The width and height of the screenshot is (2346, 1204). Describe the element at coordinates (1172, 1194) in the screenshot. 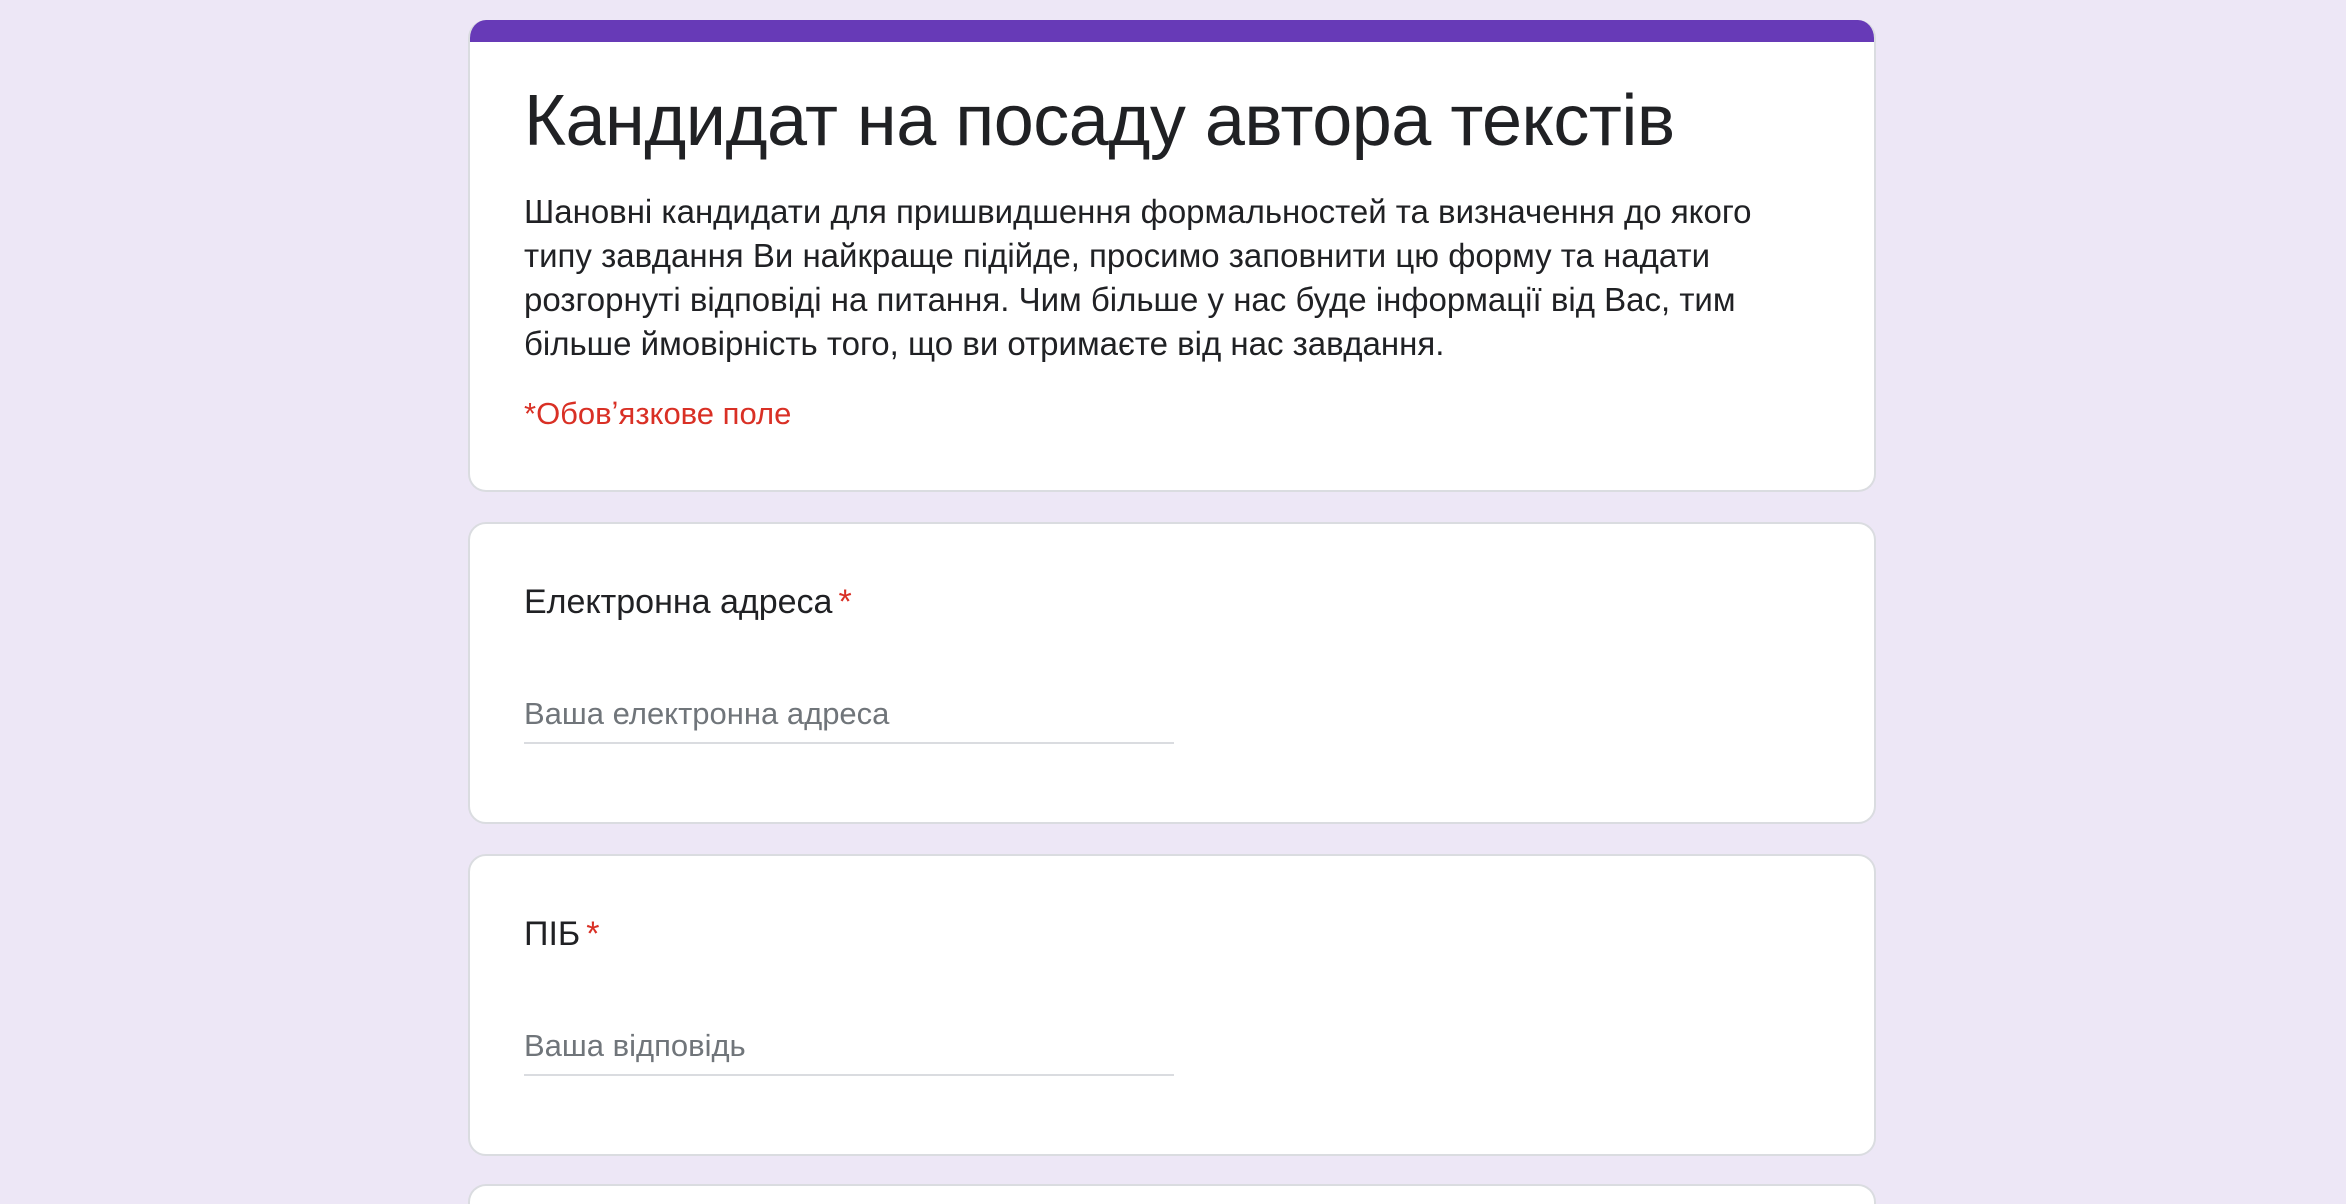

I see `next-question-card-edge` at that location.